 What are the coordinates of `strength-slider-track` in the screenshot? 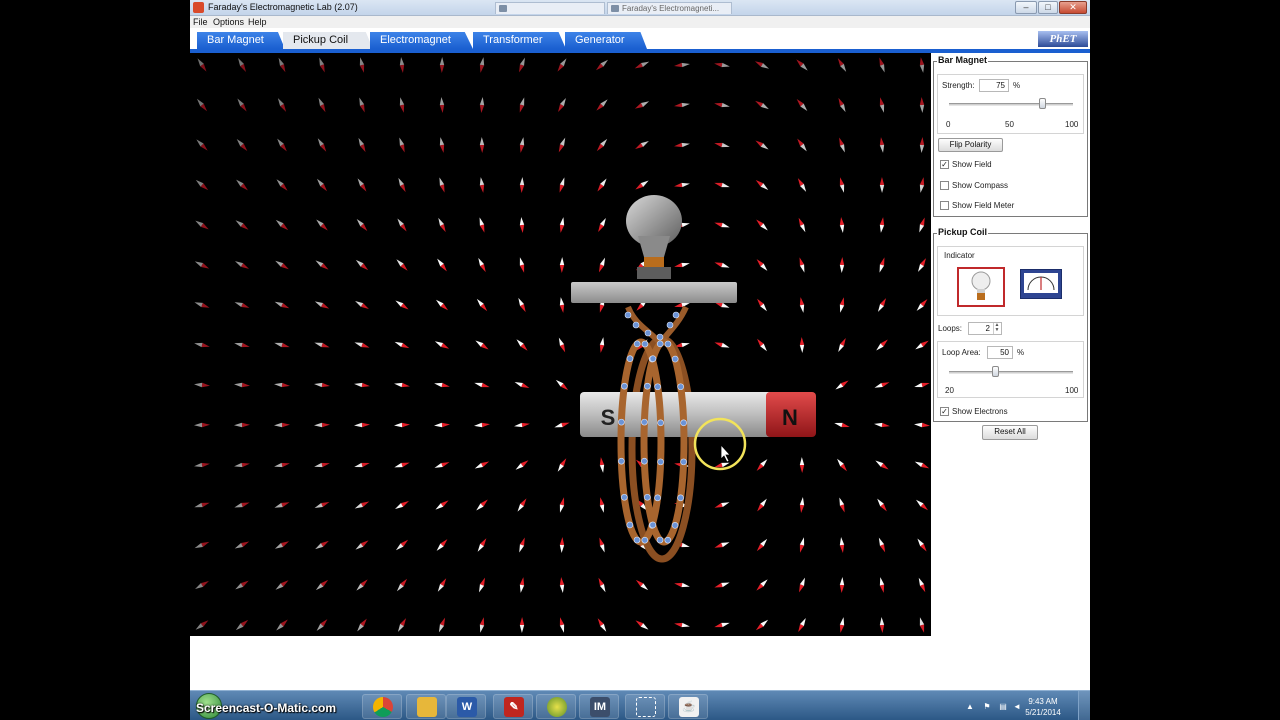 It's located at (1011, 104).